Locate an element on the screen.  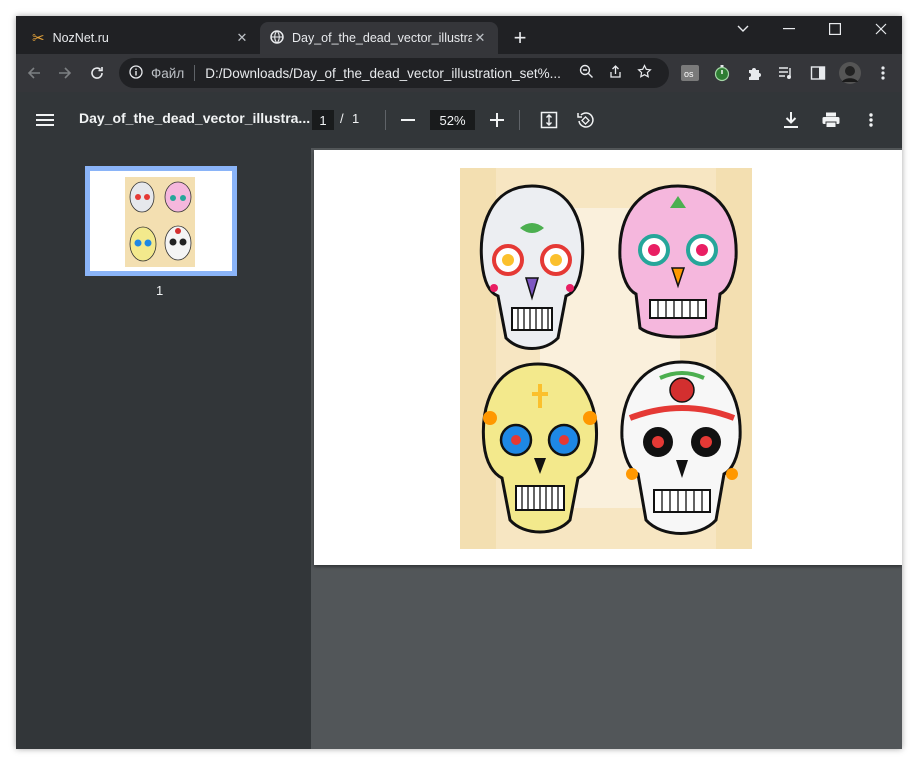
thumbnail-page is located at coordinates (161, 221).